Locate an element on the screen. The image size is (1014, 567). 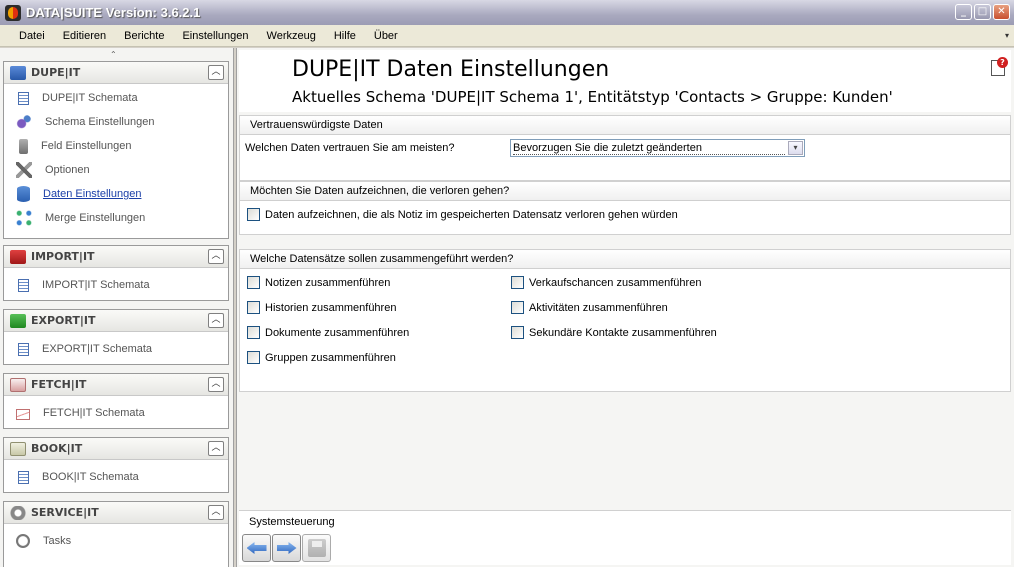
arrow-left-icon is located at coordinates (256, 548).